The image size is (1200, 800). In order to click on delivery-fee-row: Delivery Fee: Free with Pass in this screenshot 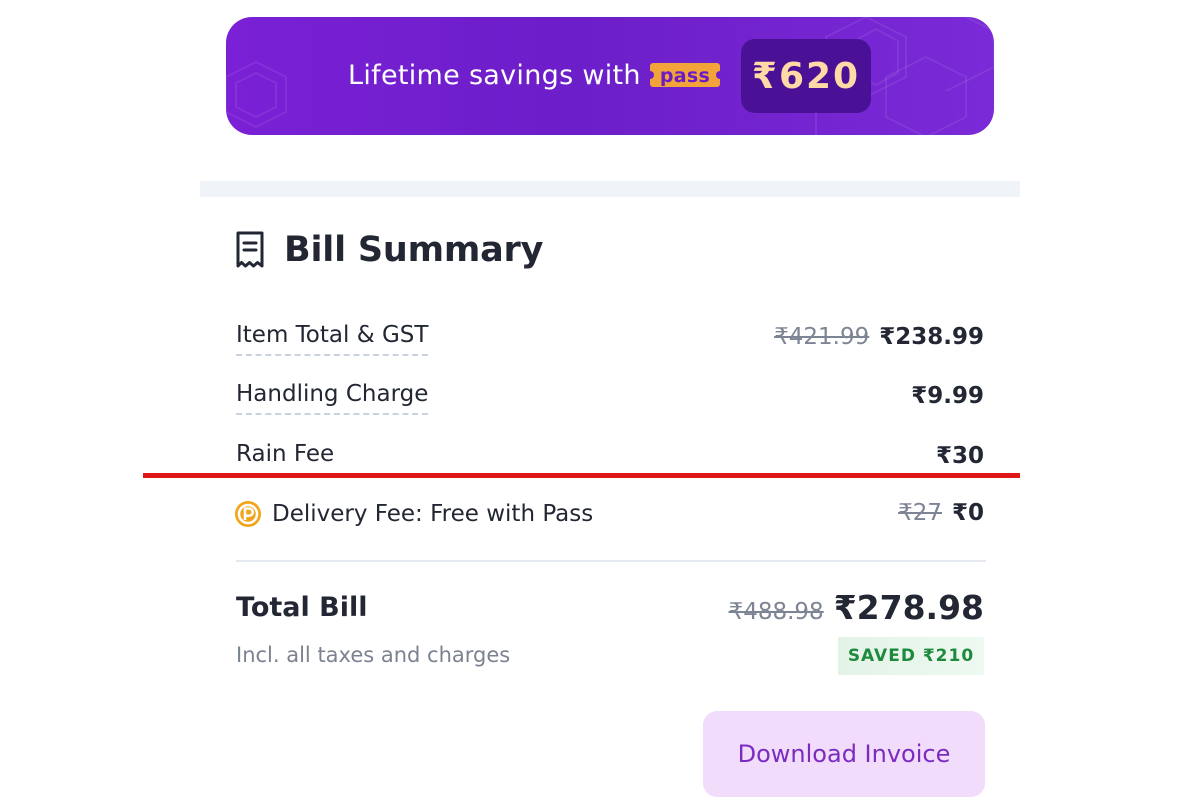, I will do `click(413, 514)`.